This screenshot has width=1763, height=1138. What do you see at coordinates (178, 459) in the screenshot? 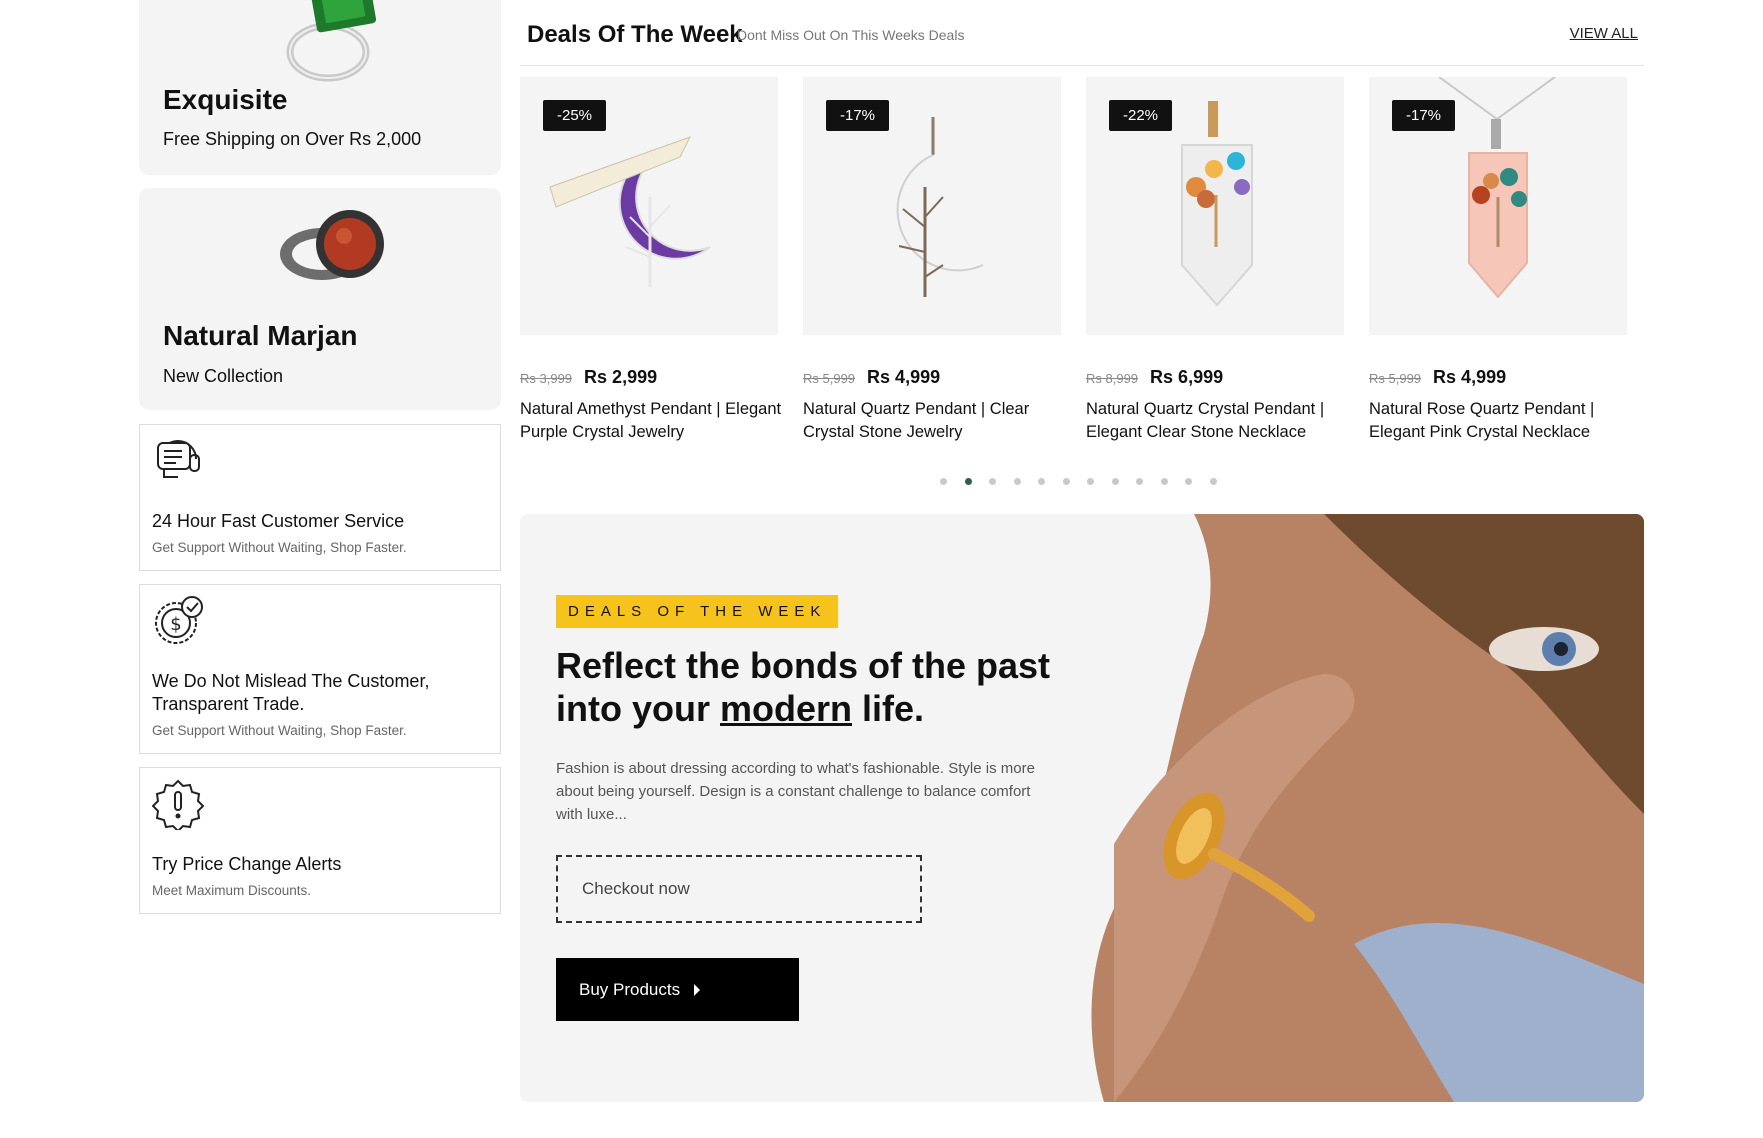
I see `headset-chat-icon` at bounding box center [178, 459].